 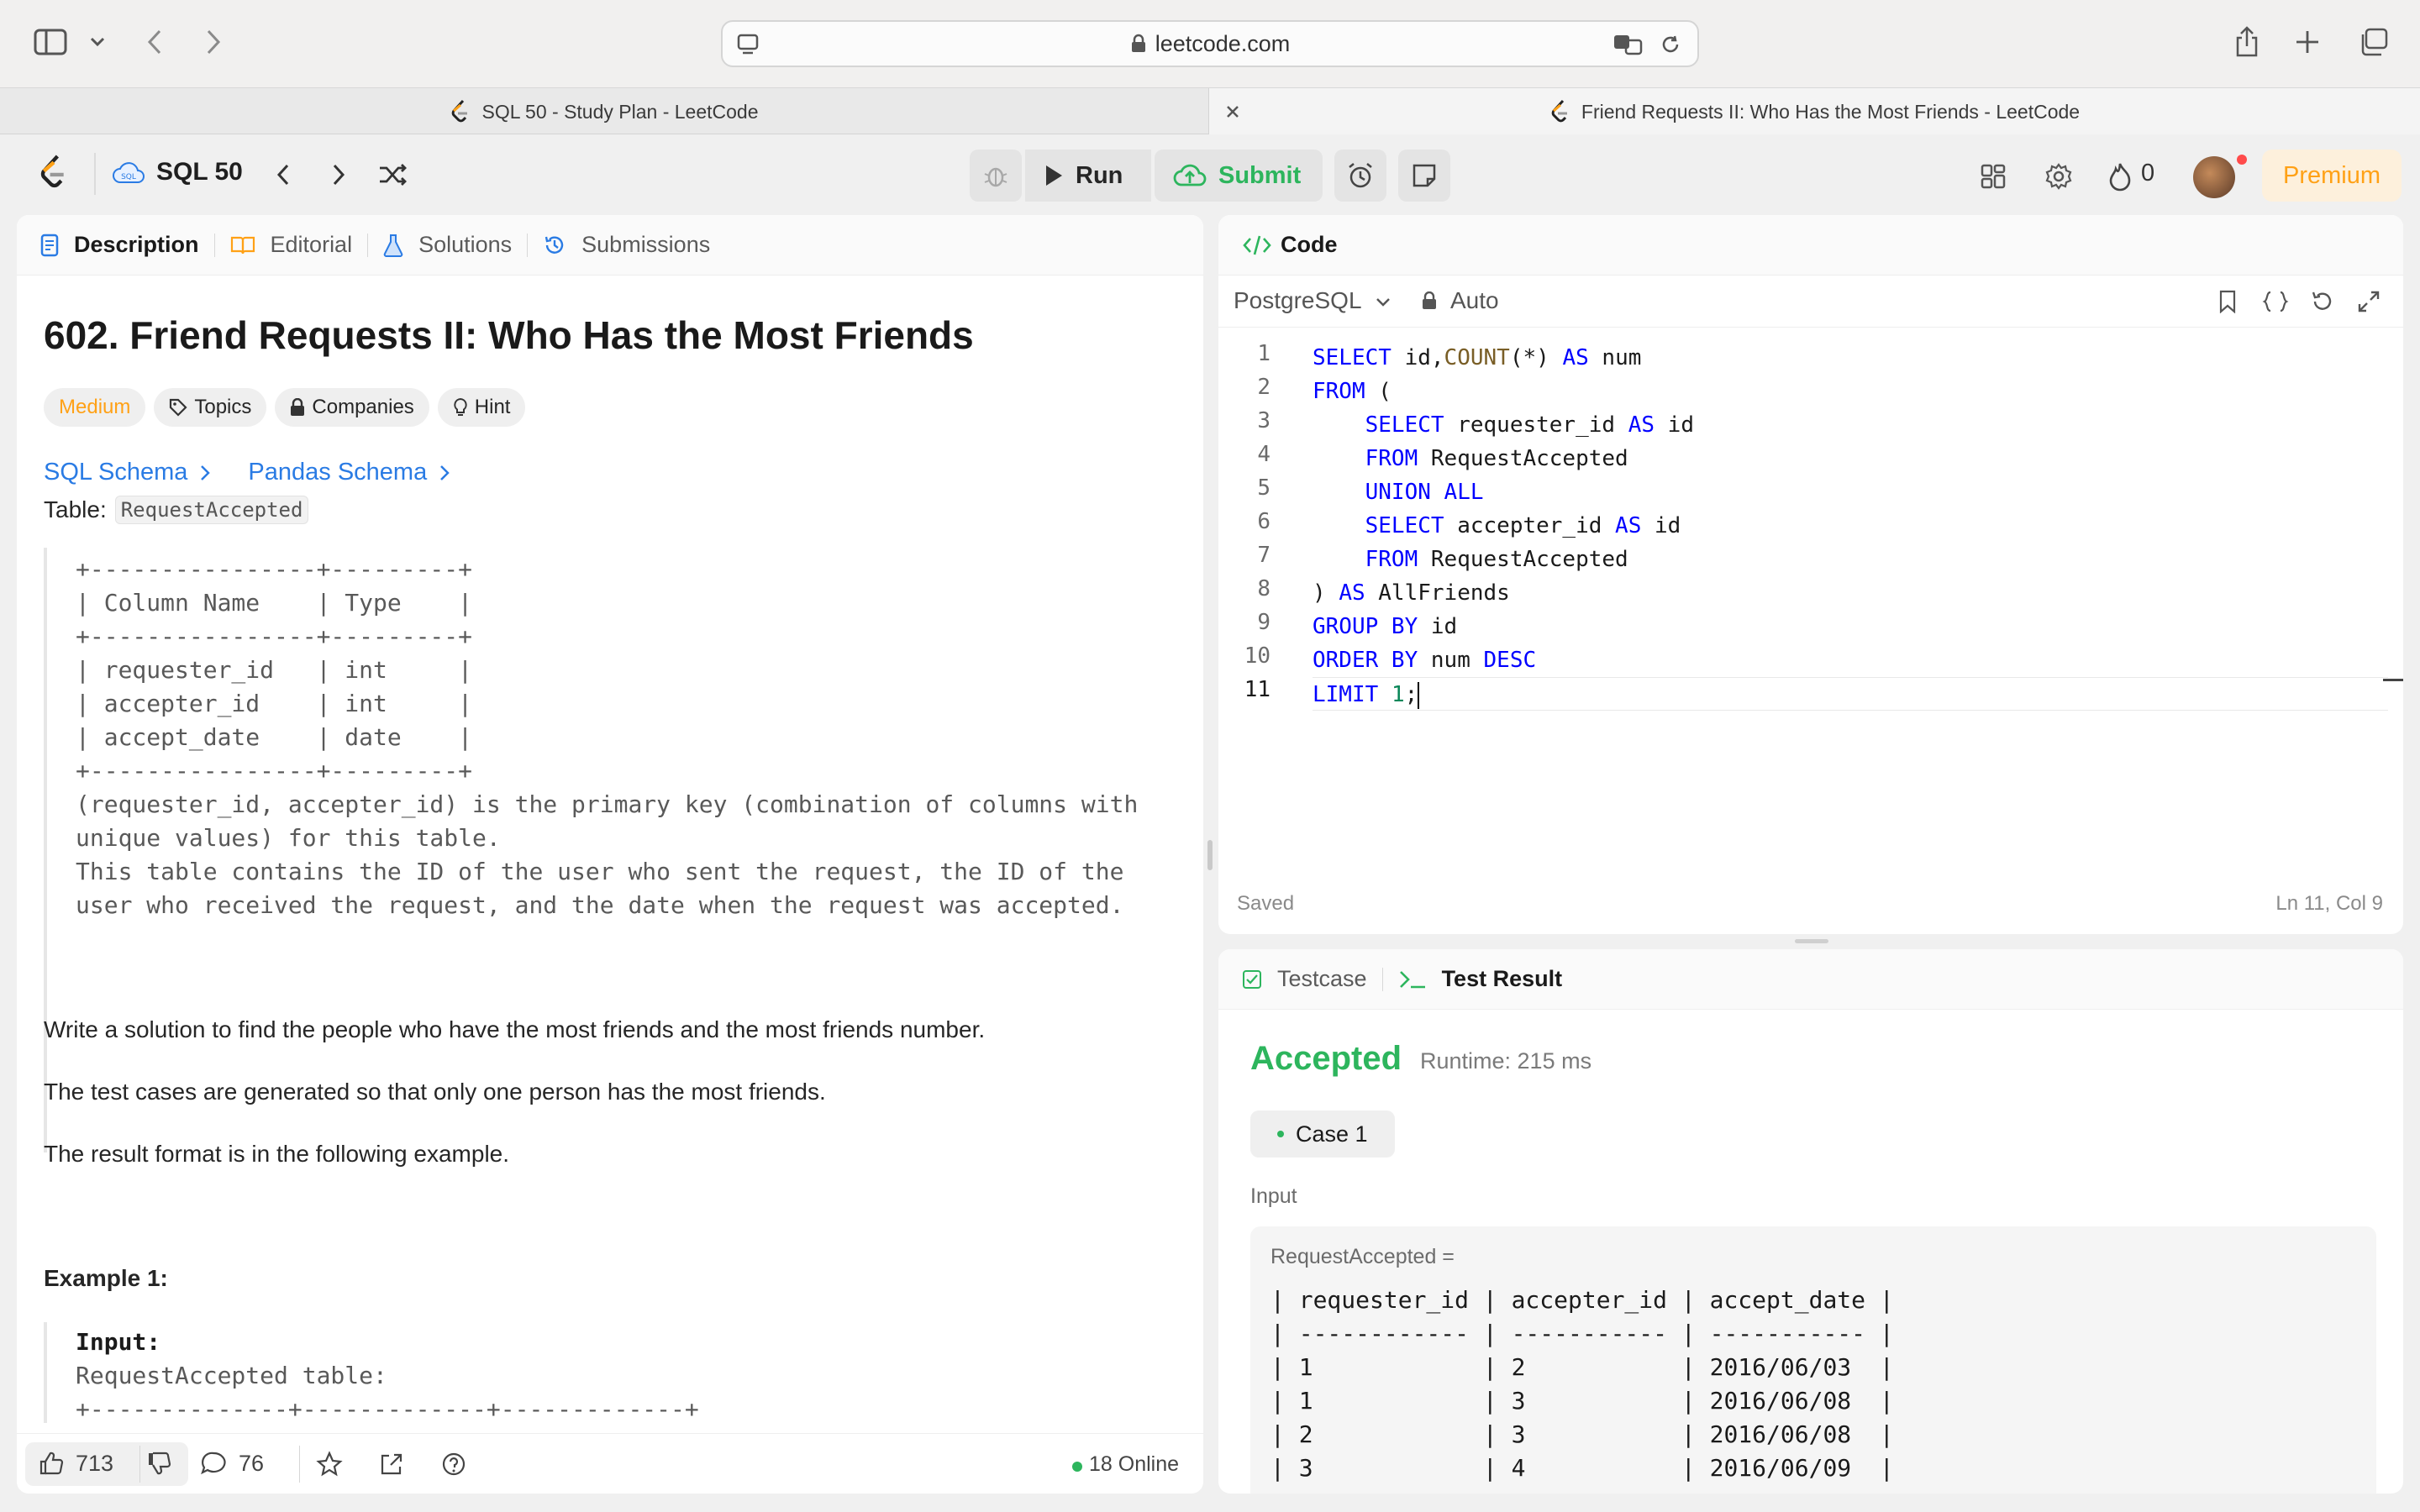 I want to click on expand-icon, so click(x=2368, y=301).